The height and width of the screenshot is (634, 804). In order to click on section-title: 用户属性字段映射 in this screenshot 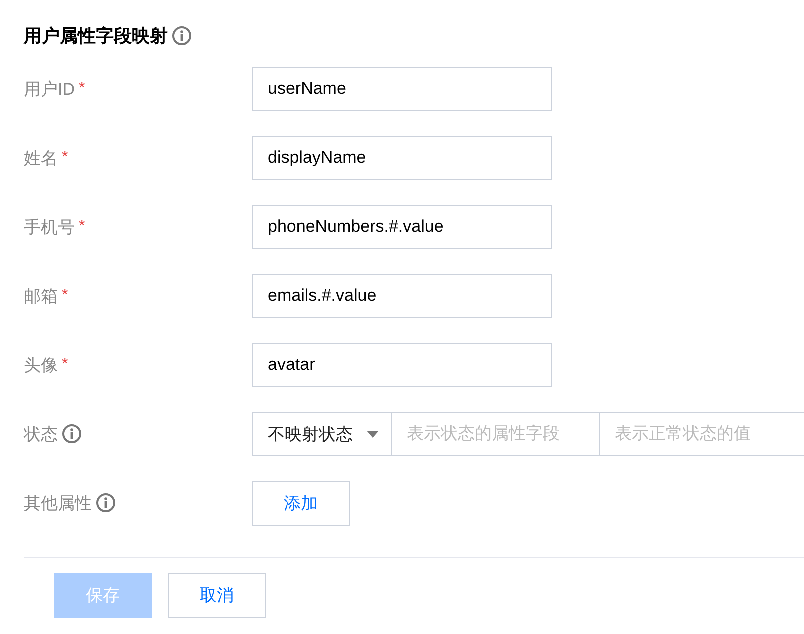, I will do `click(96, 36)`.